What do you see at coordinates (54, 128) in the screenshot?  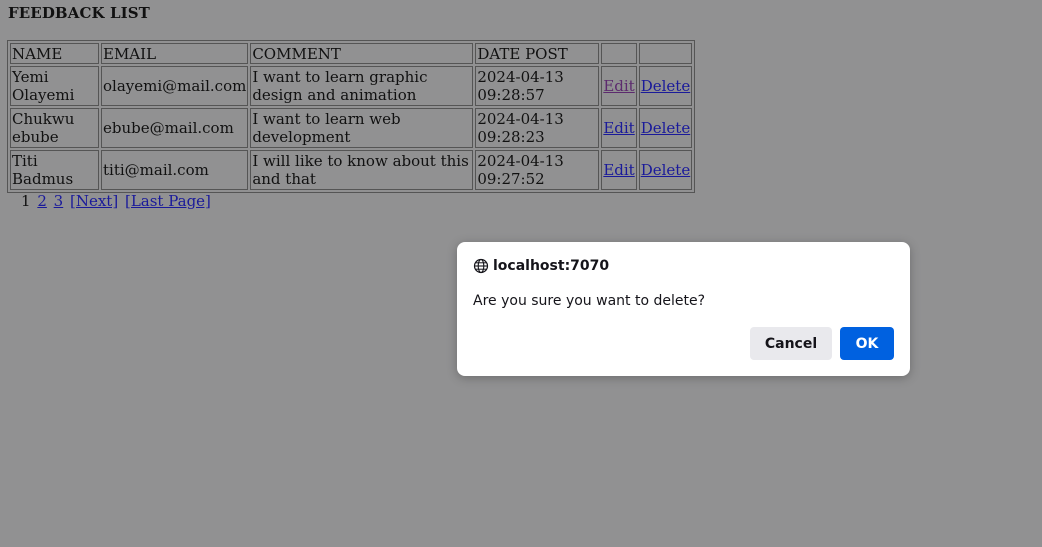 I see `cell-name: Chukwu ebube` at bounding box center [54, 128].